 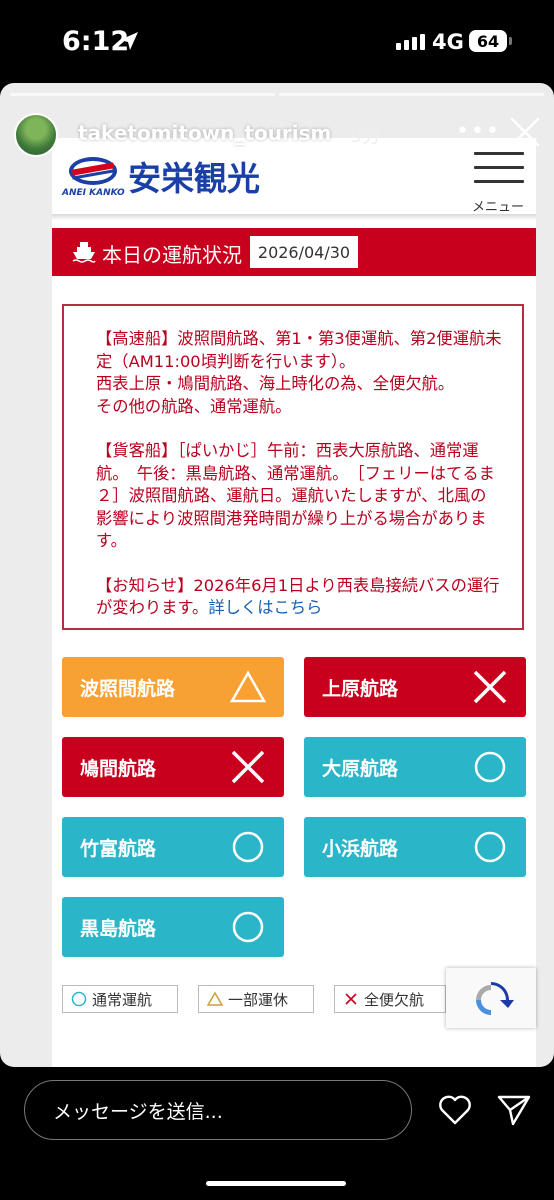 I want to click on legend-partial-label: 一部運休, so click(x=258, y=999).